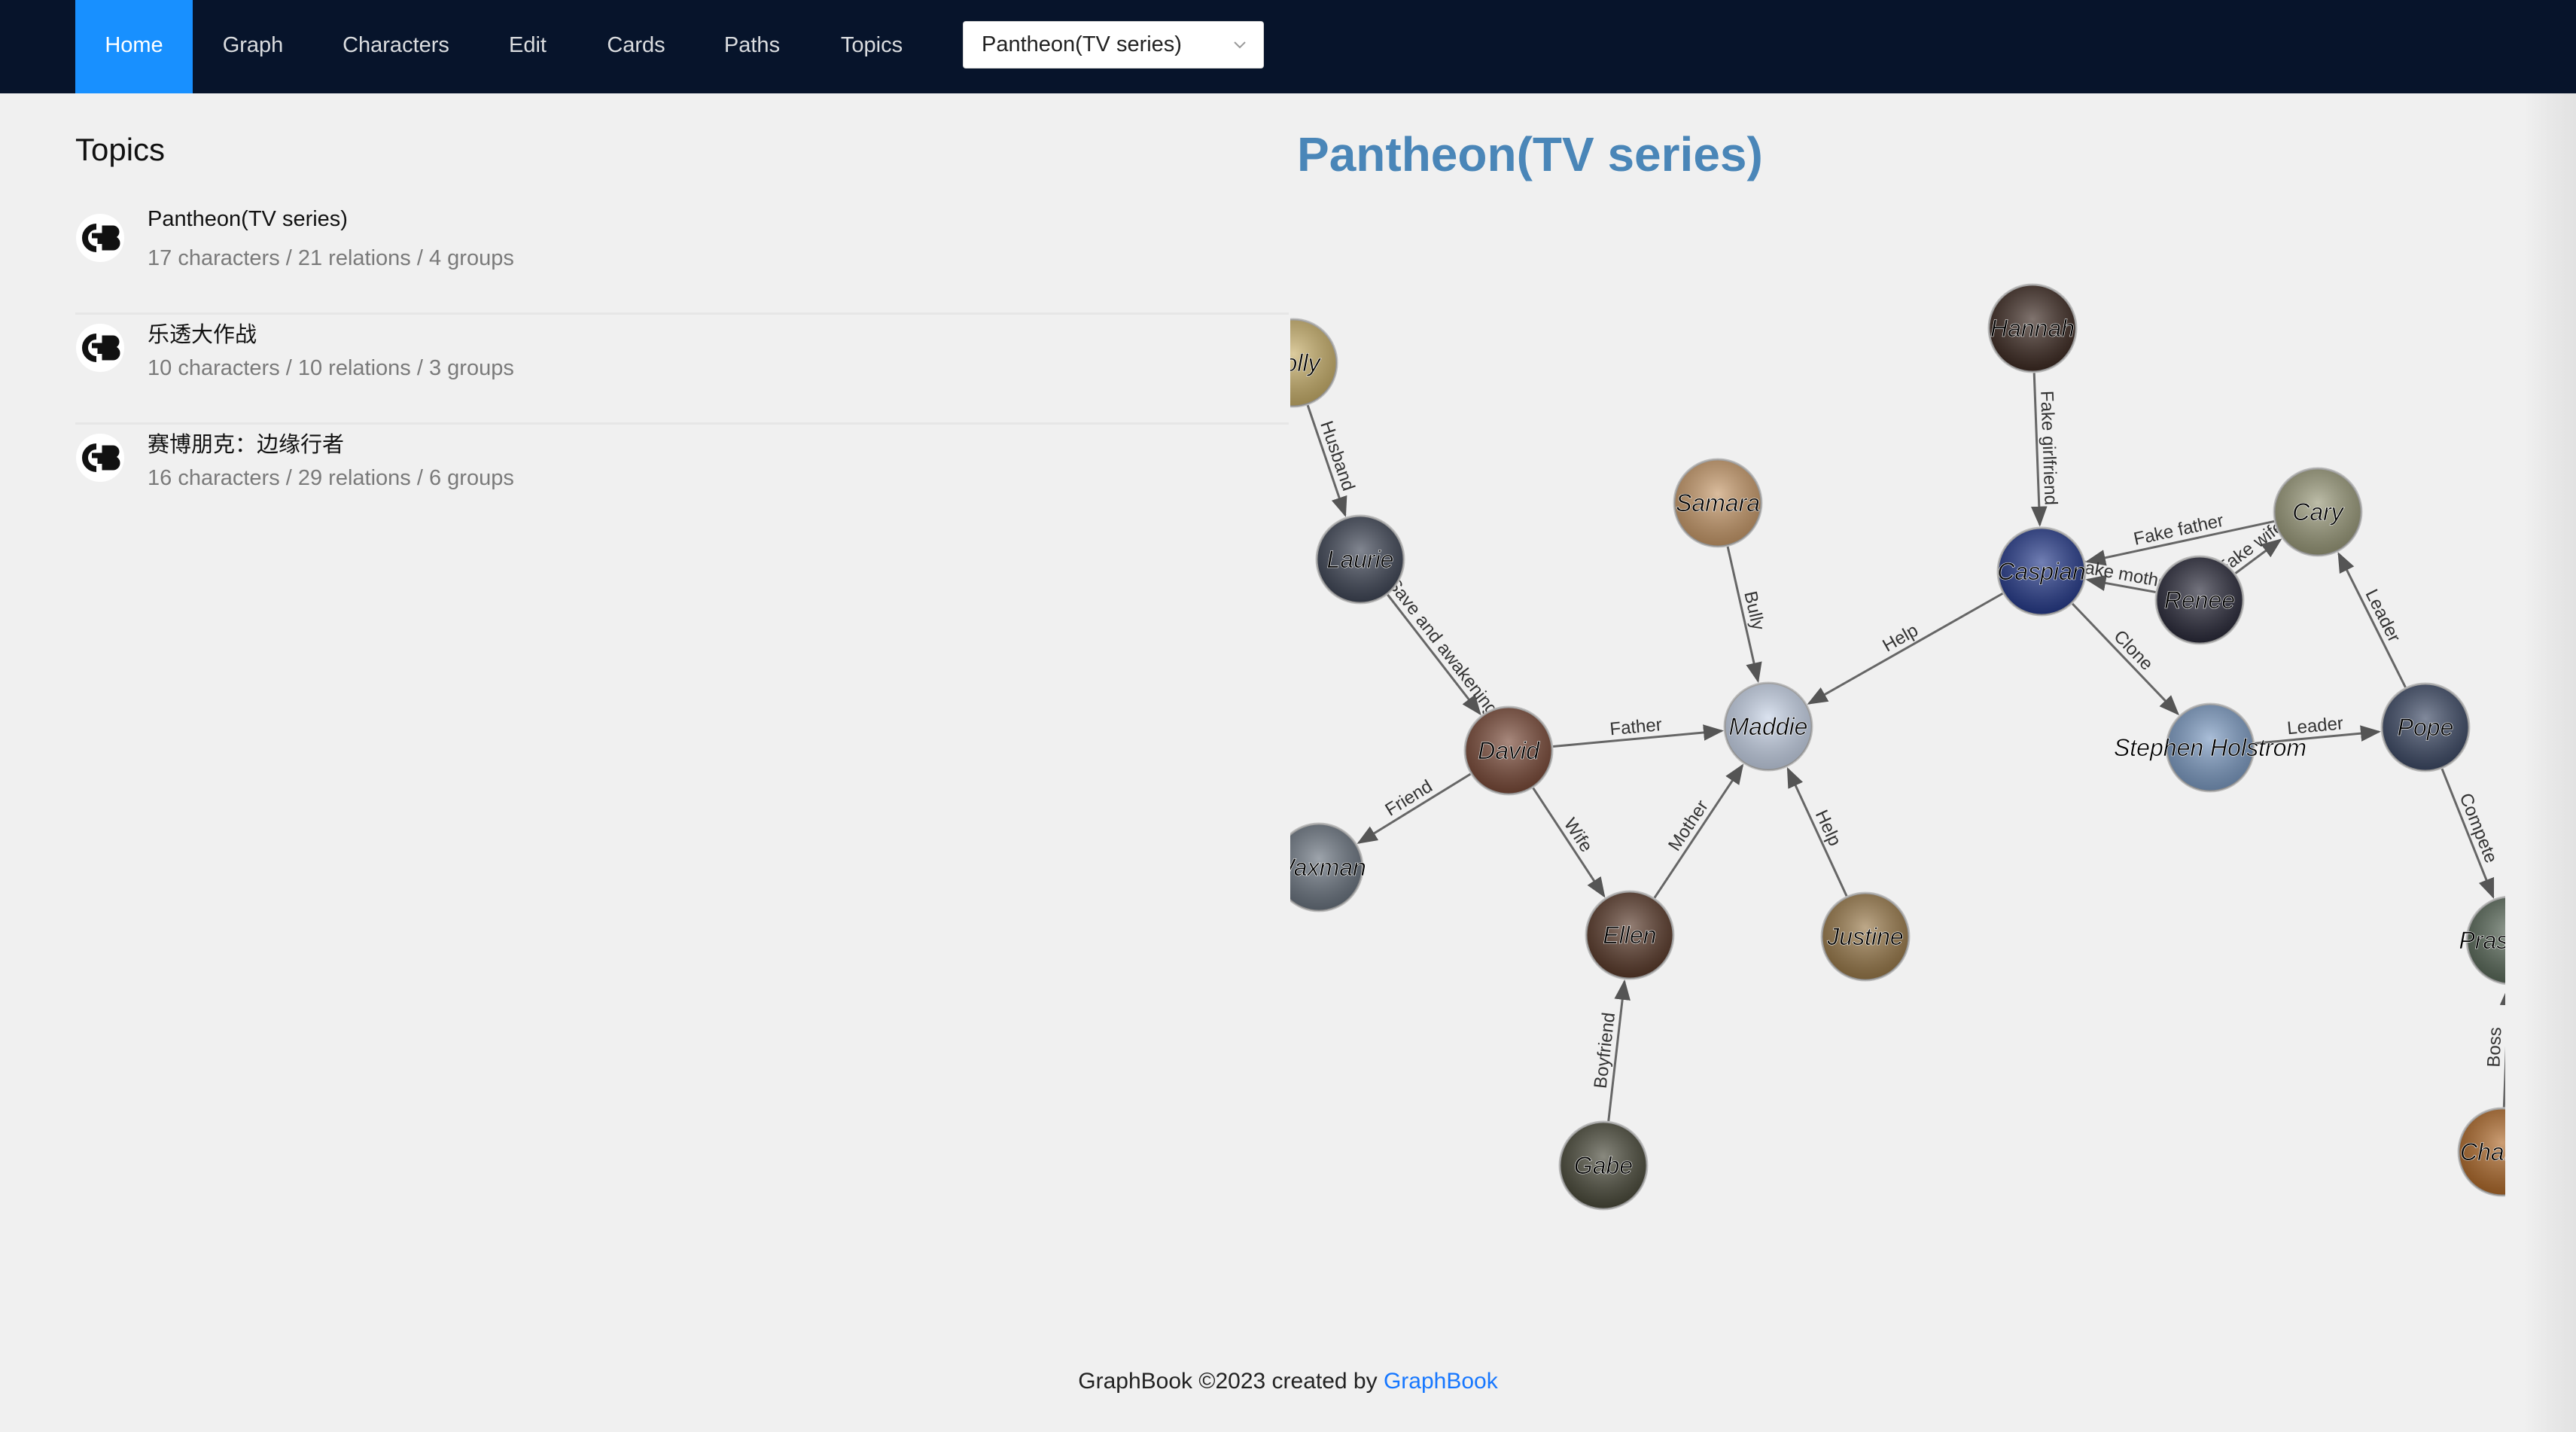 The width and height of the screenshot is (2576, 1432). Describe the element at coordinates (1228, 1381) in the screenshot. I see `footer-text: GraphBook ©2023 created by` at that location.